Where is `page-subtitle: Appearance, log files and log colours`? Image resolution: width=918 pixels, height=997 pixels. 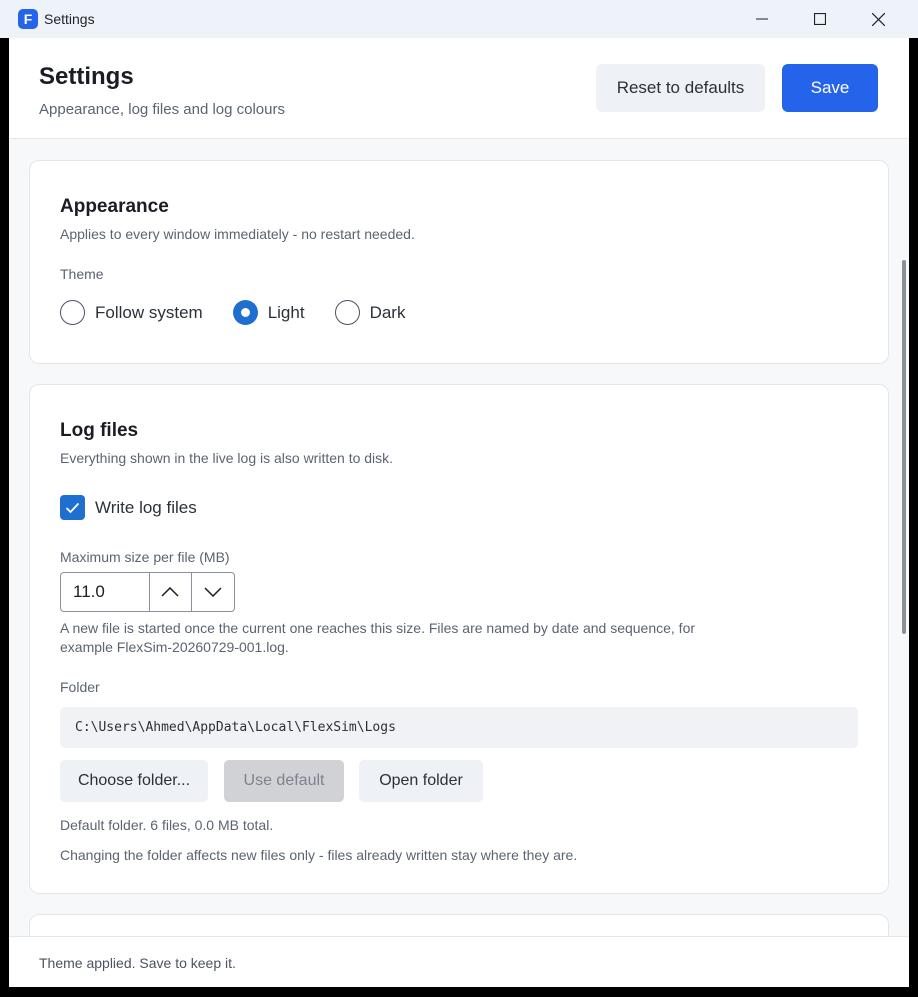
page-subtitle: Appearance, log files and log colours is located at coordinates (162, 109).